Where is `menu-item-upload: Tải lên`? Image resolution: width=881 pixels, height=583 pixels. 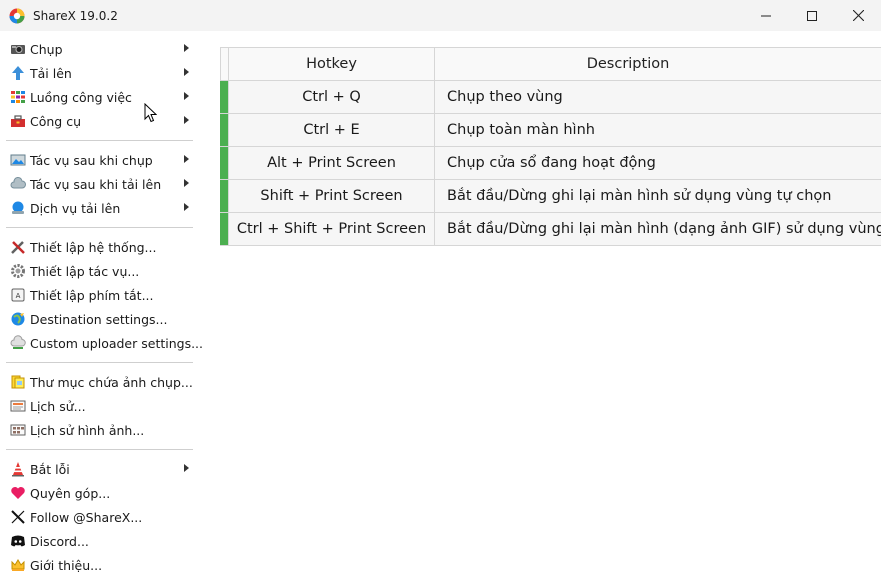
menu-item-upload: Tải lên is located at coordinates (99, 73).